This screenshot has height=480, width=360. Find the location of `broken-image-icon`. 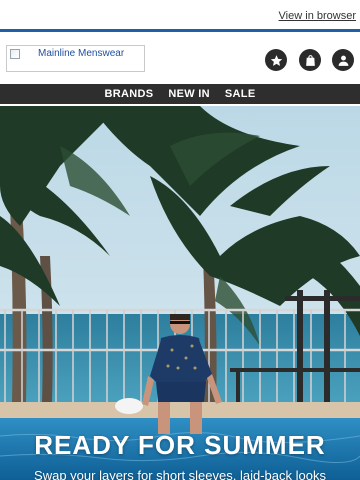

broken-image-icon is located at coordinates (15, 54).